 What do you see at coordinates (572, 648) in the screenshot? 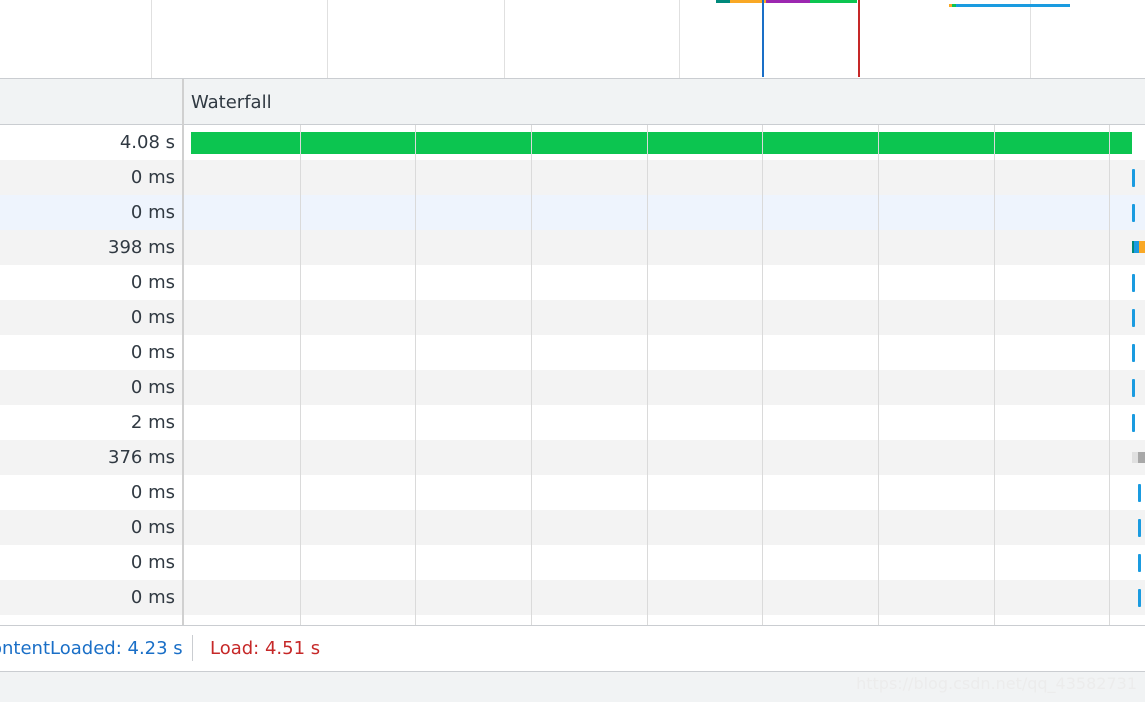
I see `summary-bar: ontentLoaded: 4.23 s Load: 4.51 s` at bounding box center [572, 648].